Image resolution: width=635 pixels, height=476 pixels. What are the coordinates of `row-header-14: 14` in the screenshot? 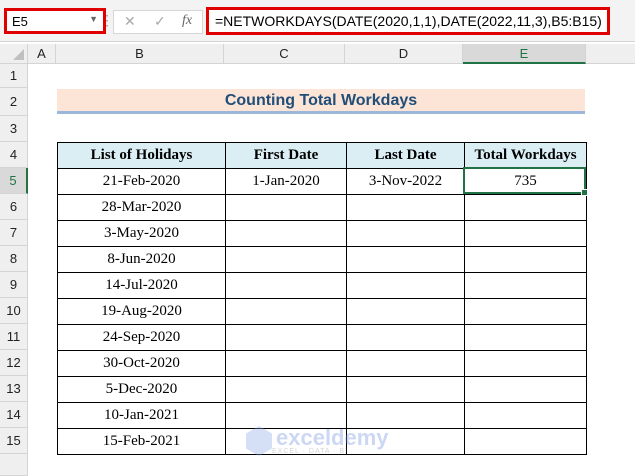 It's located at (14, 415).